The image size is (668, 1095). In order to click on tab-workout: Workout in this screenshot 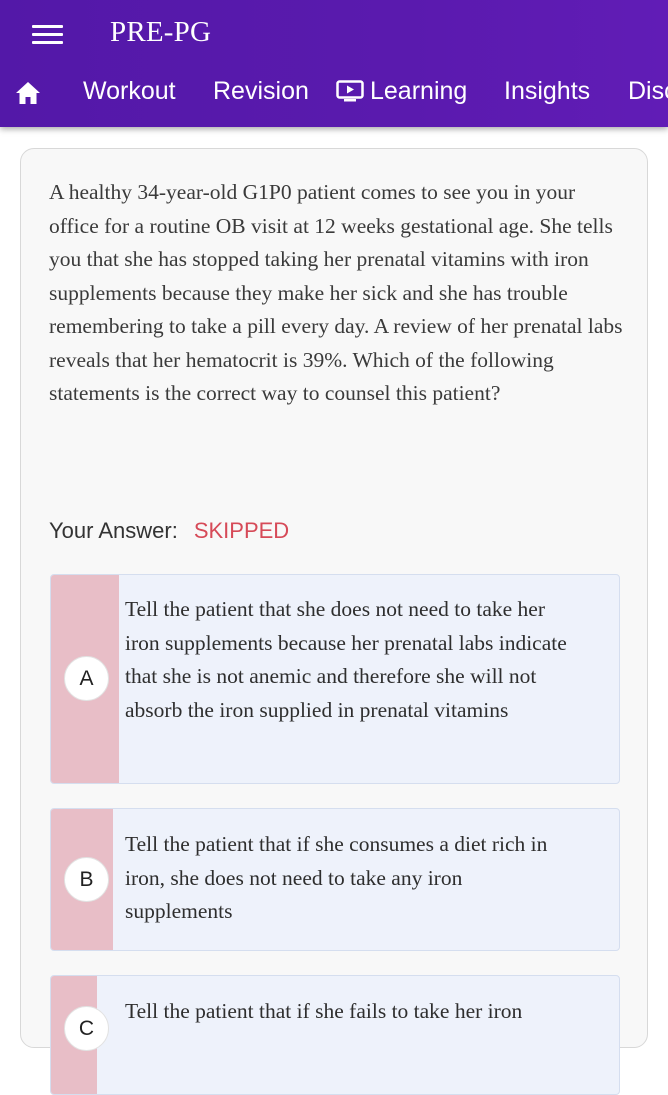, I will do `click(129, 91)`.